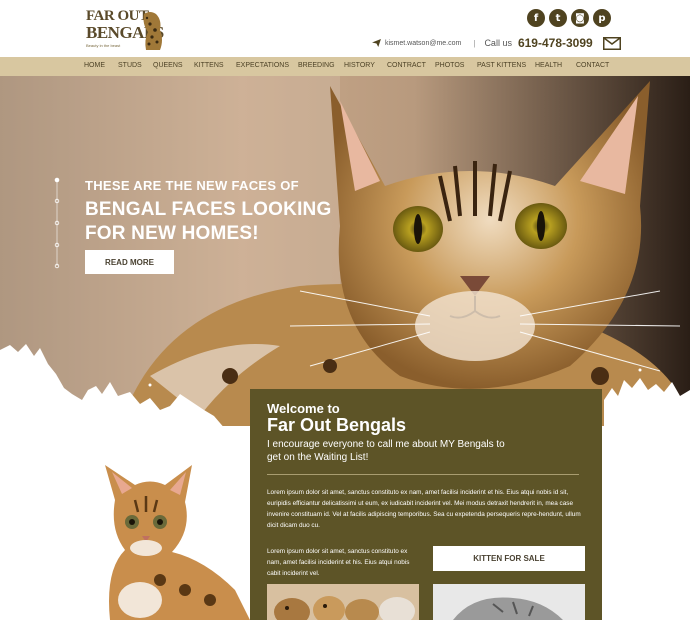 The image size is (690, 620). Describe the element at coordinates (103, 45) in the screenshot. I see `logo-tagline: Beauty in the beast` at that location.